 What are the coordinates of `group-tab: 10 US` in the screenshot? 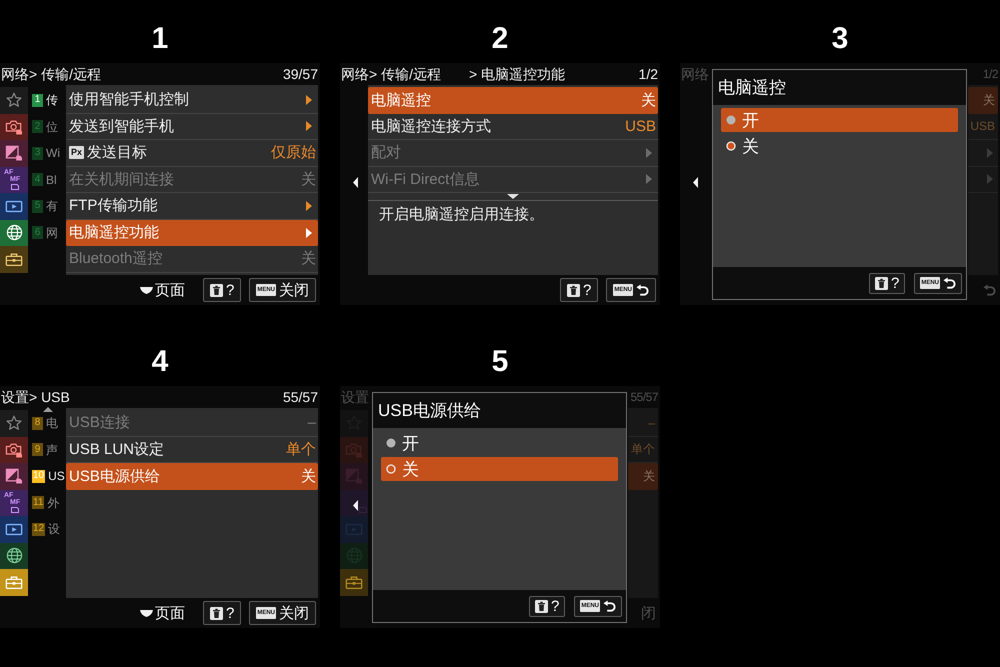 It's located at (47, 476).